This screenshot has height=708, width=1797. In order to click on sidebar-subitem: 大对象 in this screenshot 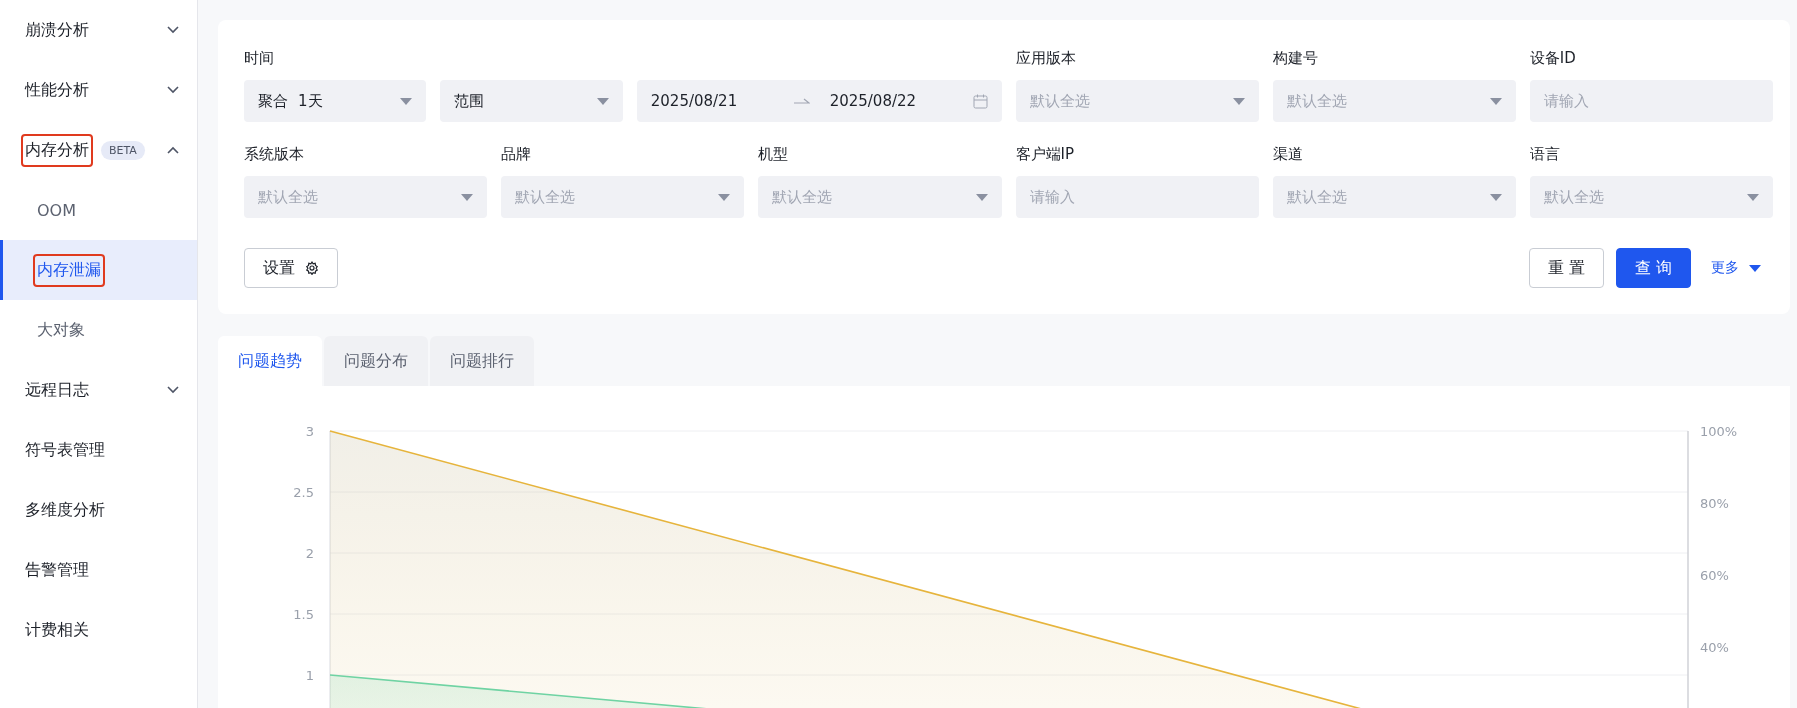, I will do `click(98, 330)`.